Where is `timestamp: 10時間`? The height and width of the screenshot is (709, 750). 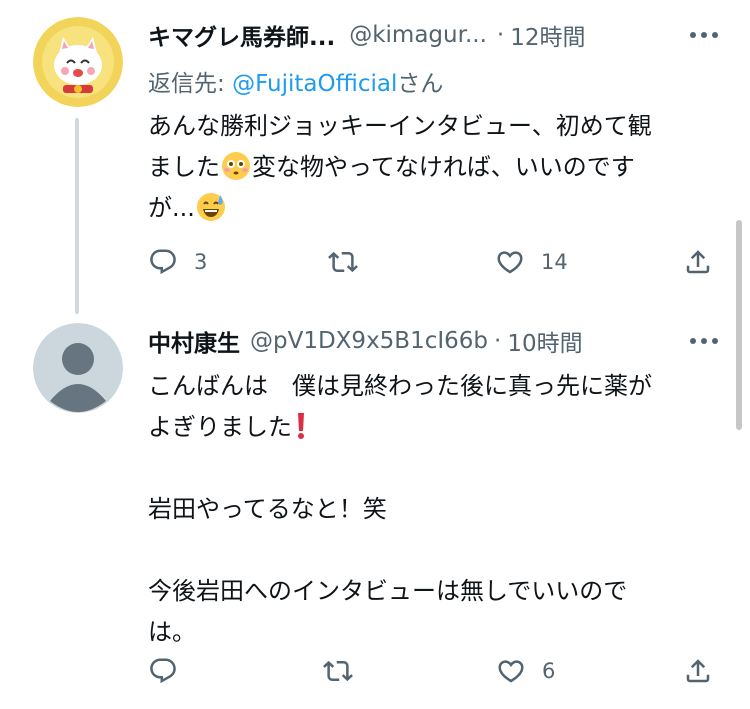 timestamp: 10時間 is located at coordinates (544, 341).